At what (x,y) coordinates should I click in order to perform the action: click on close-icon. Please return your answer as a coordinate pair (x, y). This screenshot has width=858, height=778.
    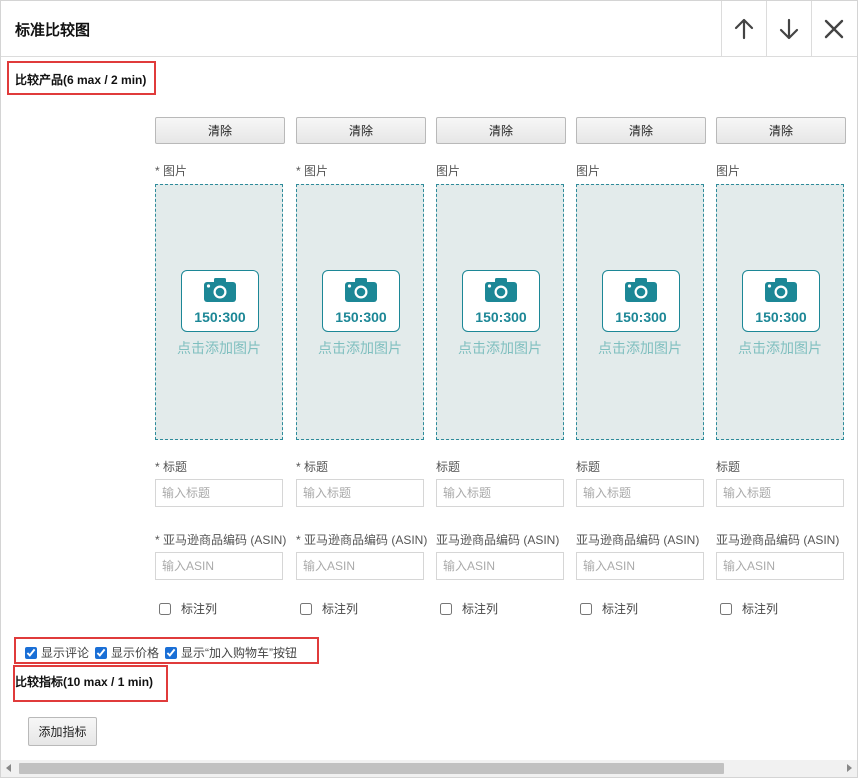
    Looking at the image, I should click on (834, 28).